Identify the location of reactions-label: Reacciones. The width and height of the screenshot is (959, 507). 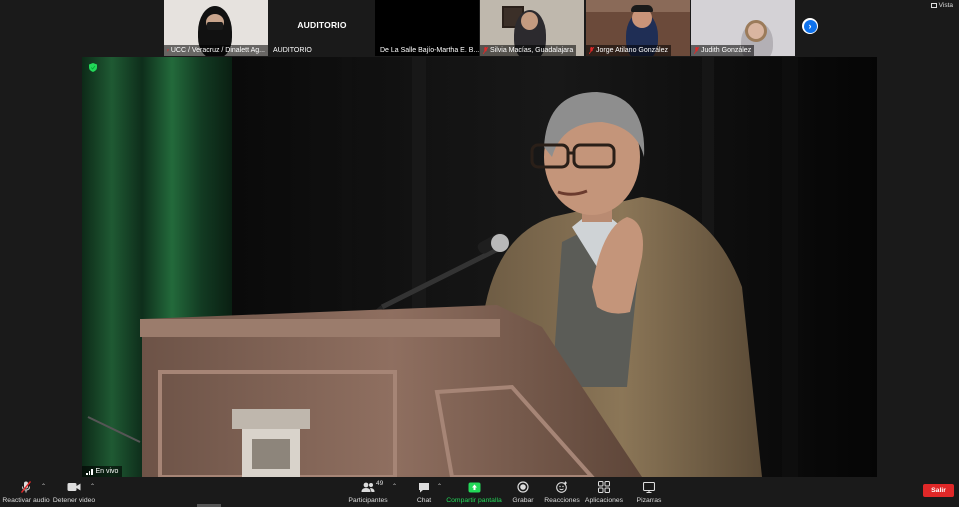
(562, 500).